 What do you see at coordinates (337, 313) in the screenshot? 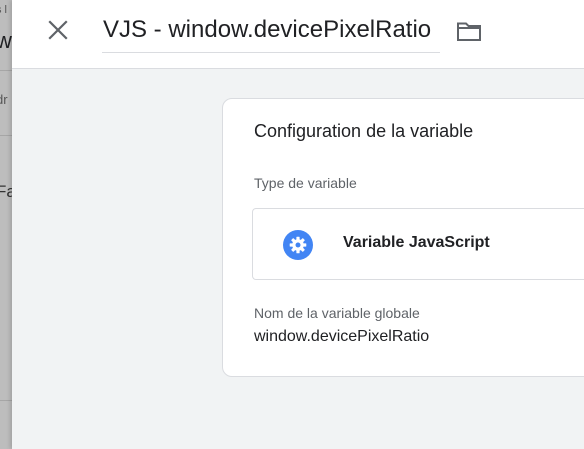
I see `global-variable-label: Nom de la variable globale` at bounding box center [337, 313].